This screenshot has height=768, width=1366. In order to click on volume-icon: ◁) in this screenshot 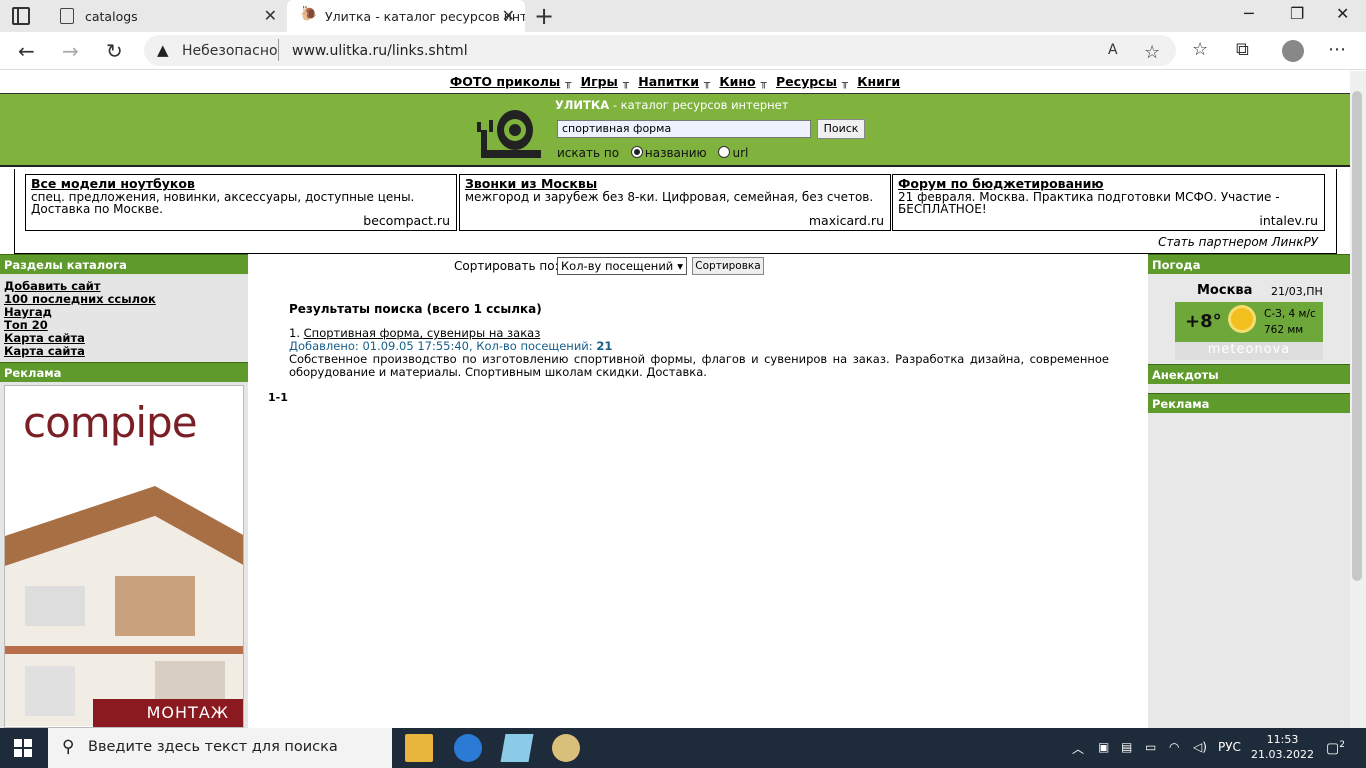, I will do `click(1200, 747)`.